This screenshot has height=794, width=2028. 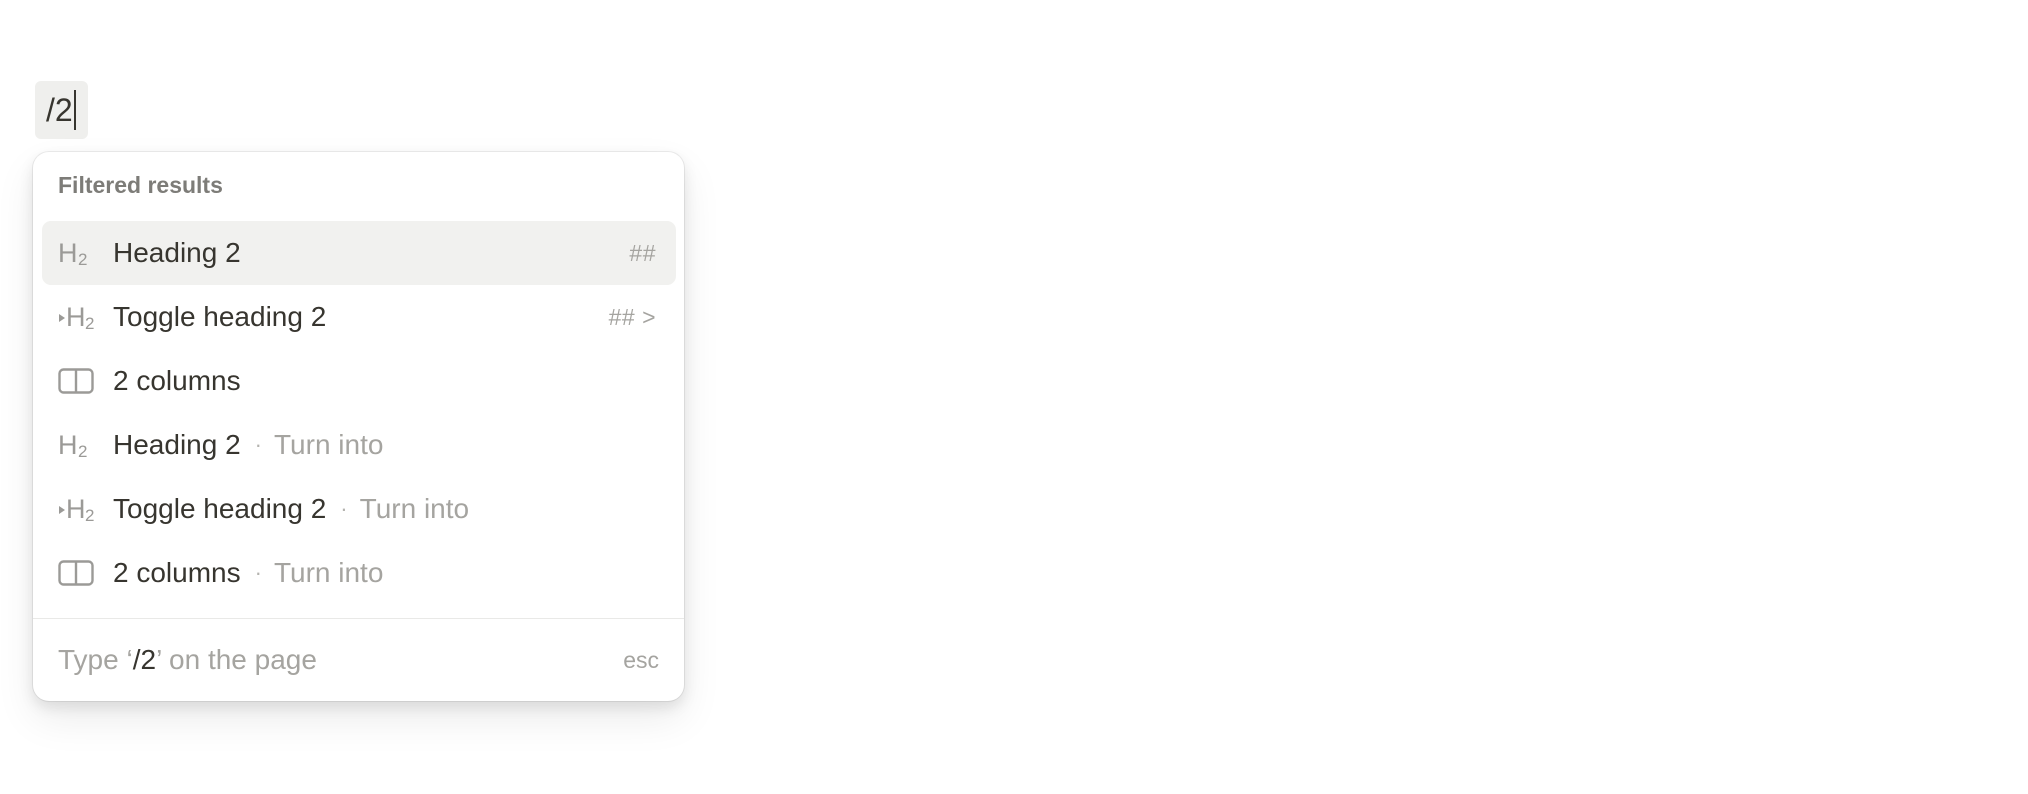 What do you see at coordinates (144, 659) in the screenshot?
I see `type-on-page-query: /2` at bounding box center [144, 659].